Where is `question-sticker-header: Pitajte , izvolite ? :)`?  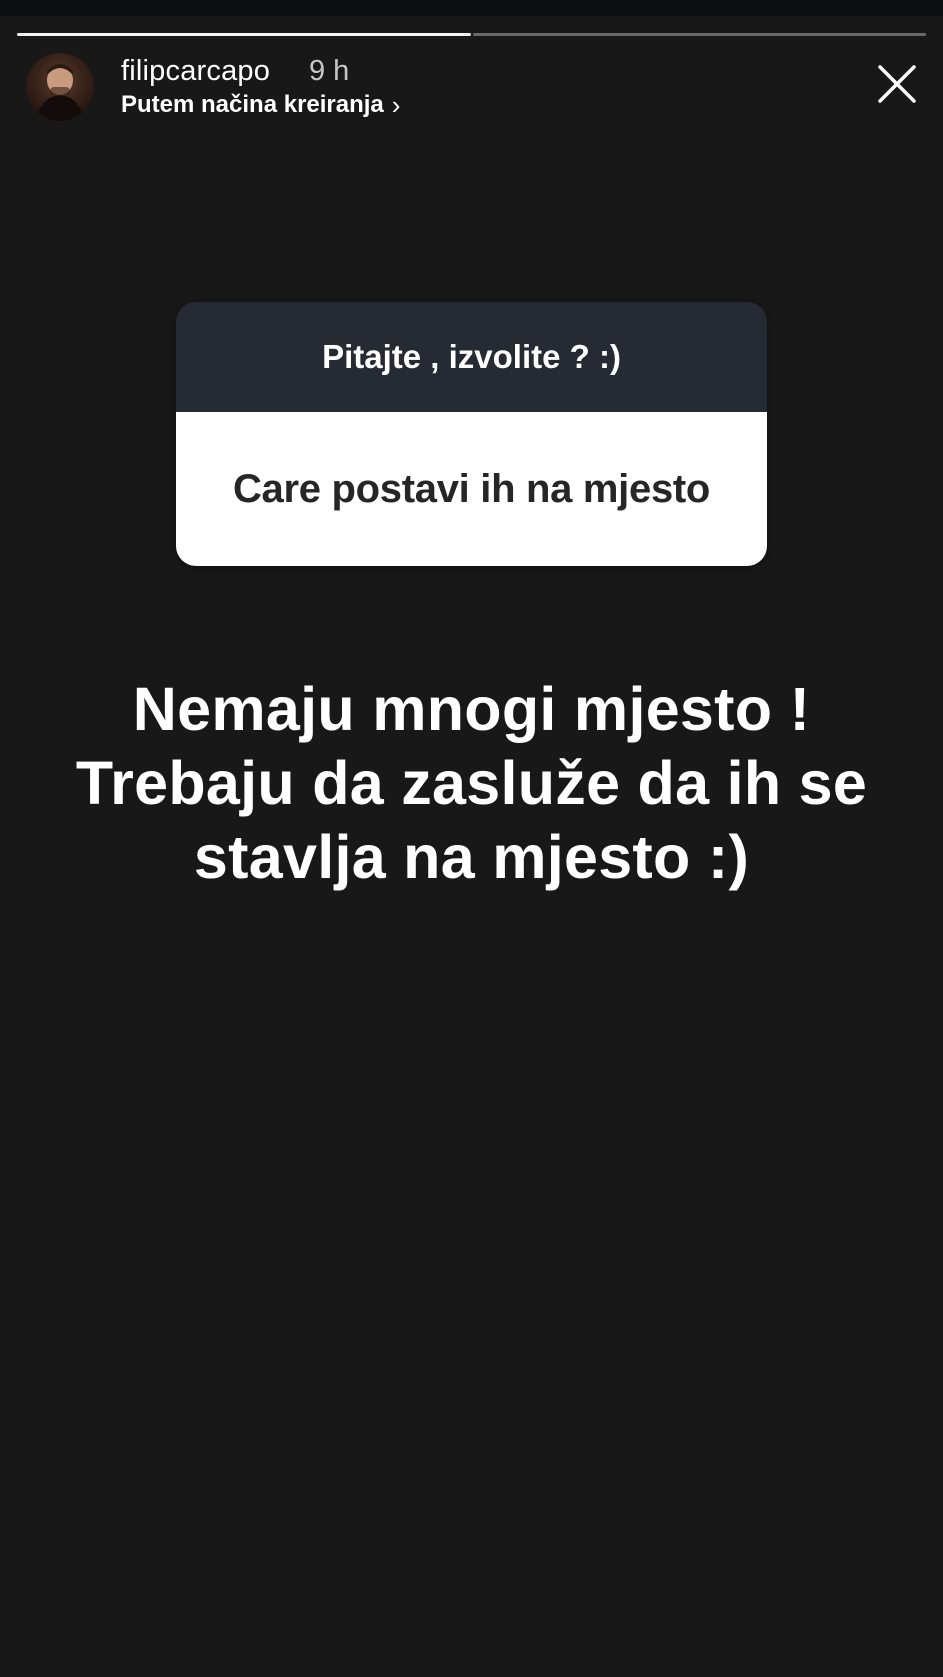
question-sticker-header: Pitajte , izvolite ? :) is located at coordinates (471, 357).